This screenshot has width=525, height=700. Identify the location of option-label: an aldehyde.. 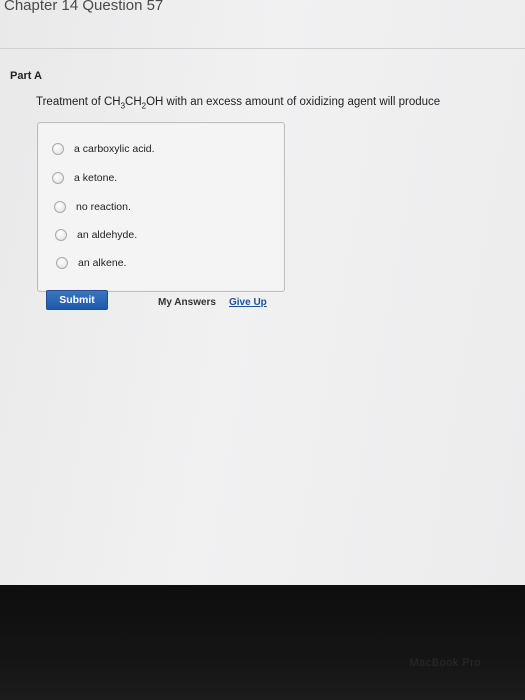
(107, 235).